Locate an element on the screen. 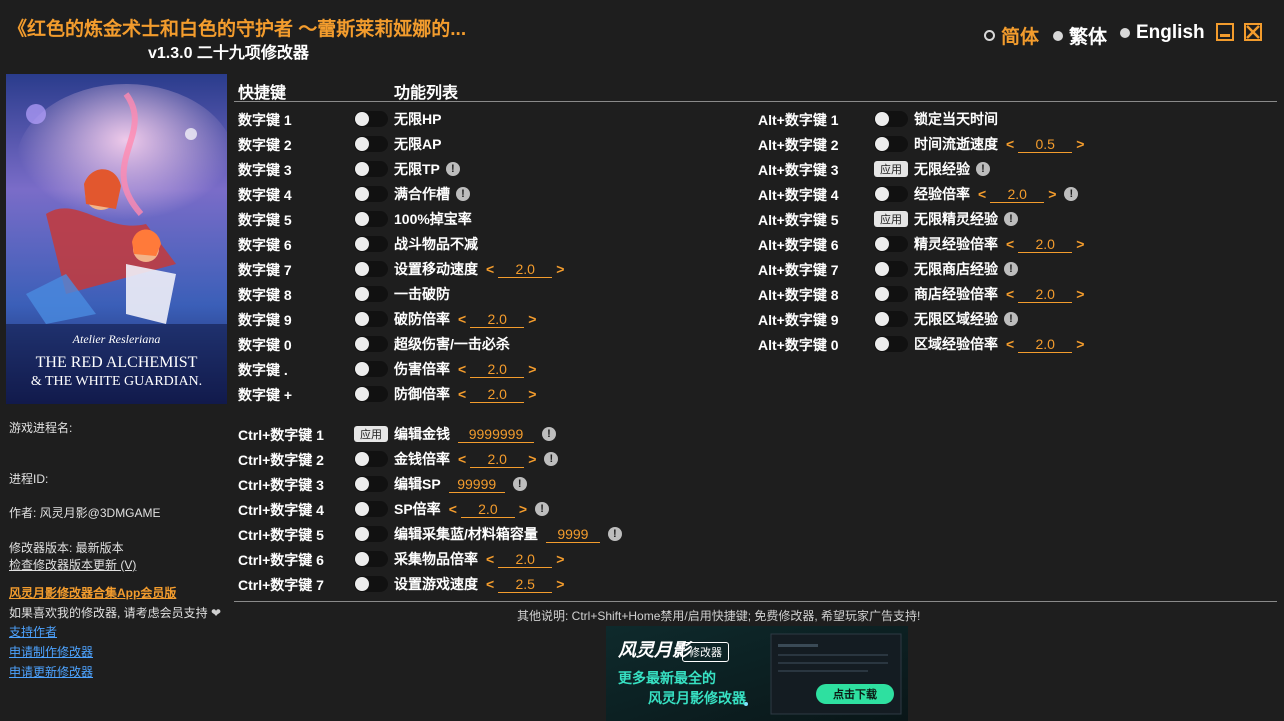 Image resolution: width=1284 pixels, height=721 pixels. request-update-link: 申请更新修改器 is located at coordinates (51, 671).